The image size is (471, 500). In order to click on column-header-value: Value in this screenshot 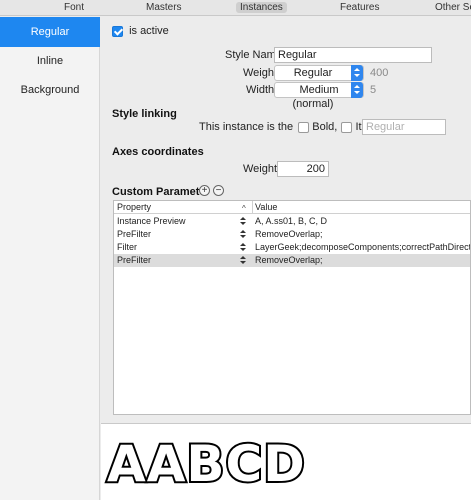, I will do `click(266, 207)`.